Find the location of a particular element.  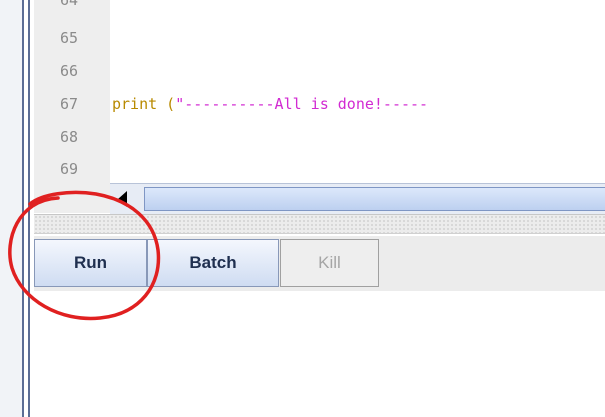

code-keyword: print ( is located at coordinates (144, 104).